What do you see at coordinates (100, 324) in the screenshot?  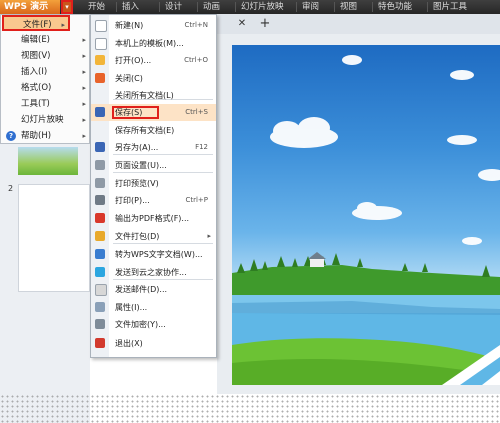 I see `encrypt-icon` at bounding box center [100, 324].